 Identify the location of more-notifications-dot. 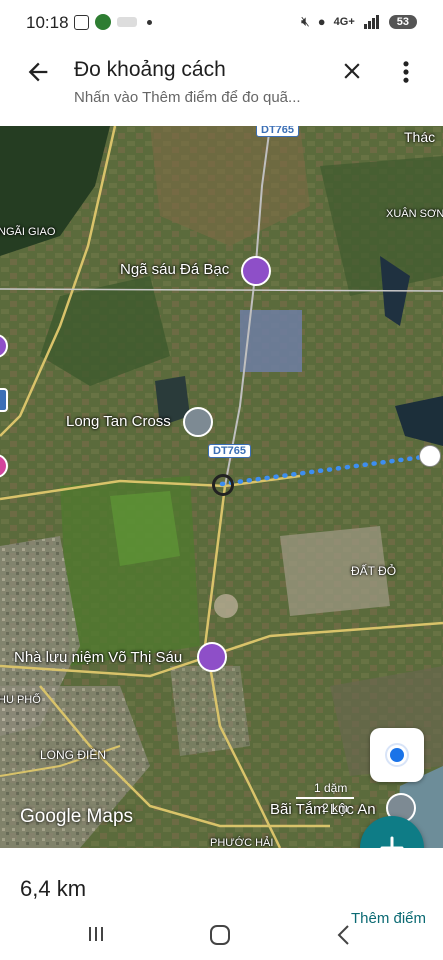
(149, 22).